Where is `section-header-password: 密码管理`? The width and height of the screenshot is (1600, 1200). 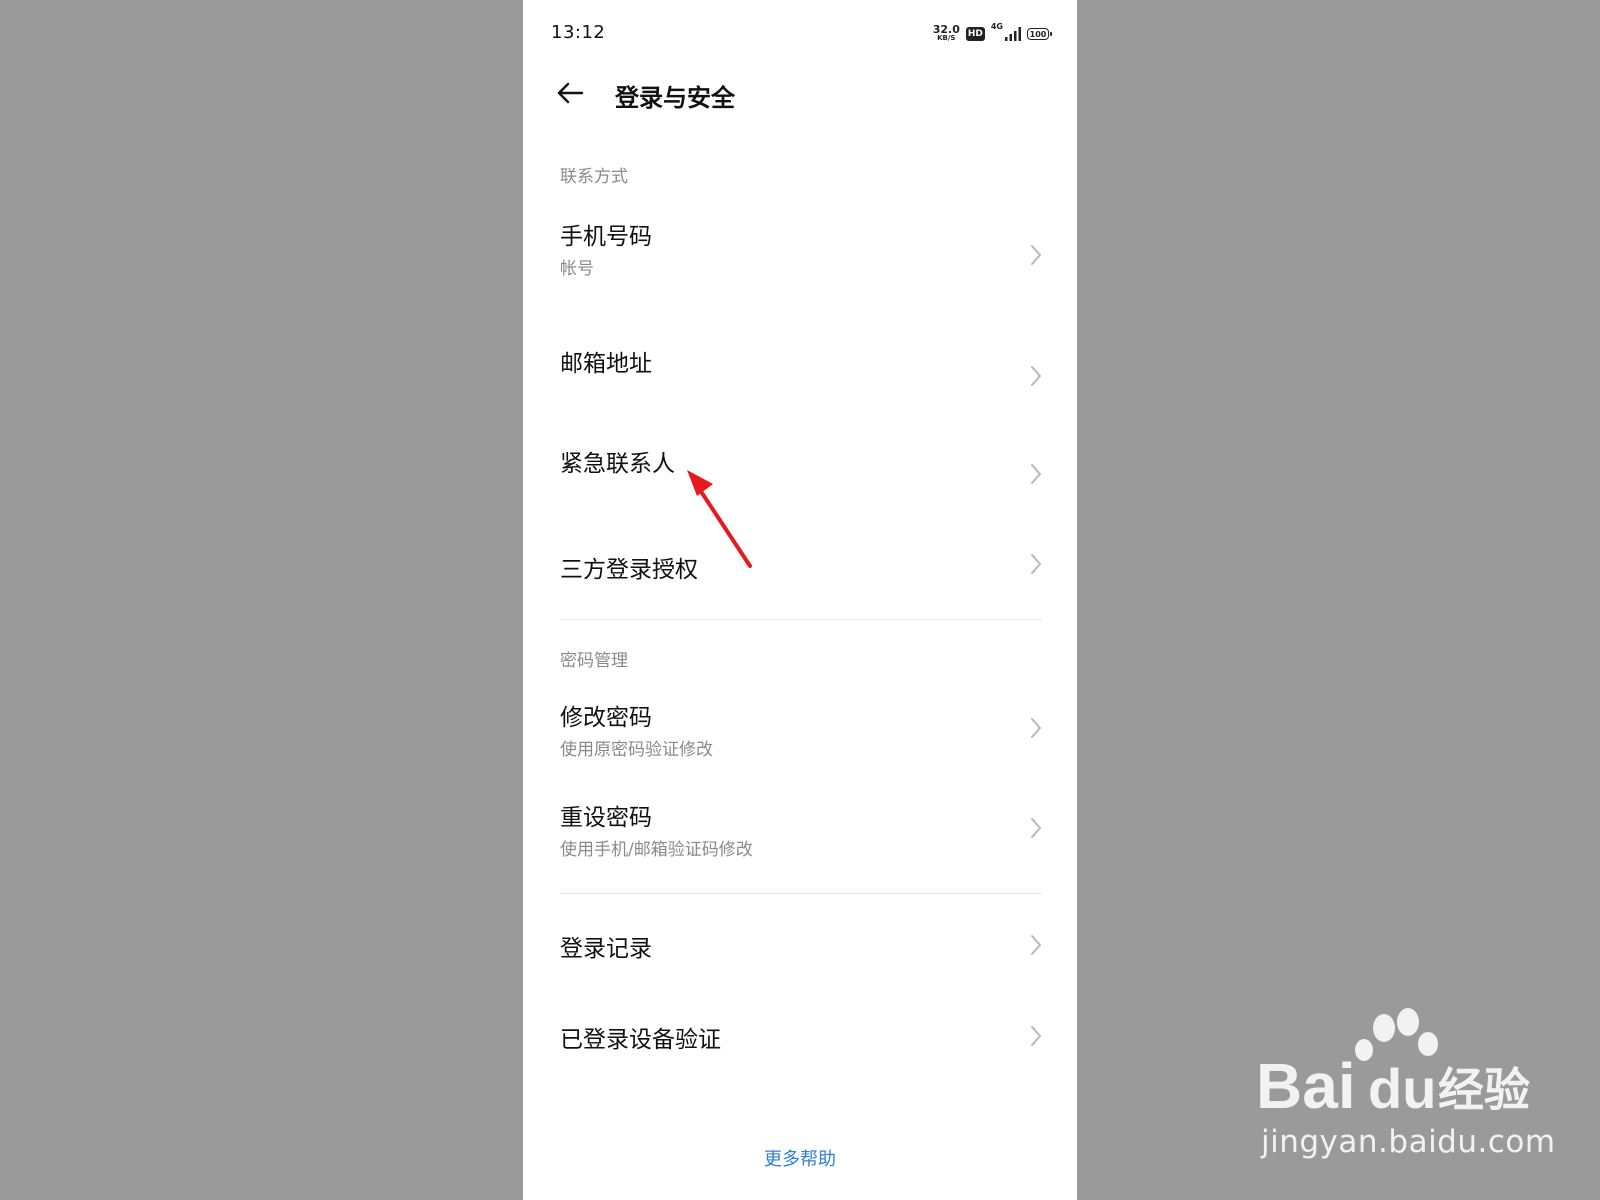
section-header-password: 密码管理 is located at coordinates (594, 661).